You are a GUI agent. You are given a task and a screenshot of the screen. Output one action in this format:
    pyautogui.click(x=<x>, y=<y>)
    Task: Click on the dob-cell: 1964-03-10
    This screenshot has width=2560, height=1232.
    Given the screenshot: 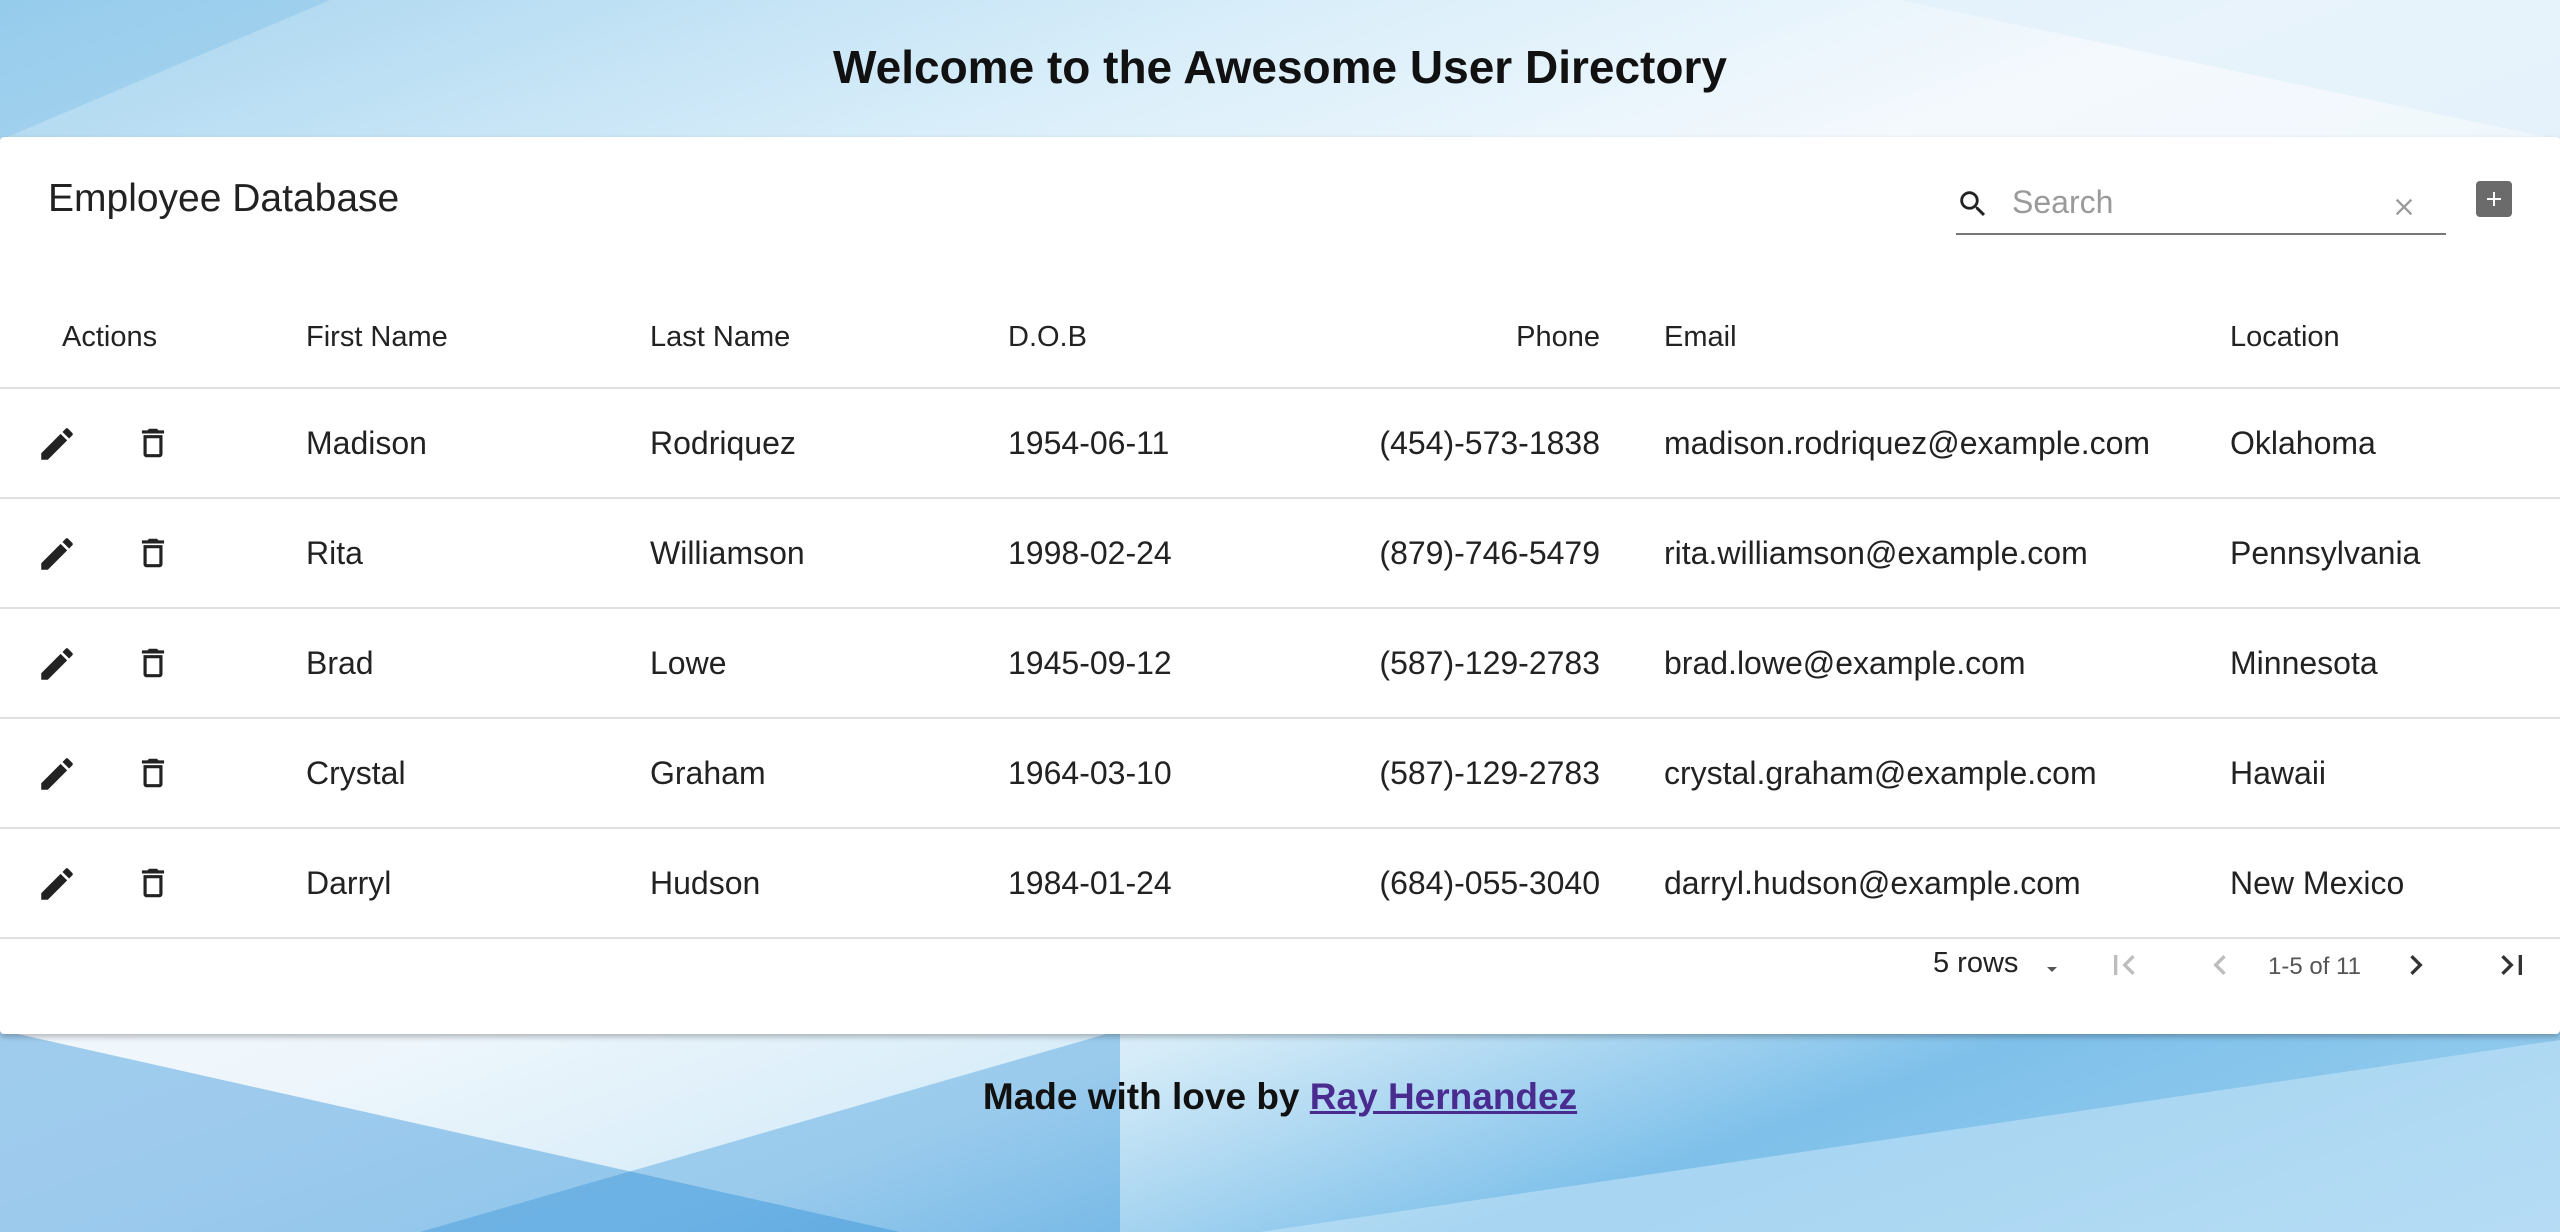 What is the action you would take?
    pyautogui.click(x=1144, y=773)
    